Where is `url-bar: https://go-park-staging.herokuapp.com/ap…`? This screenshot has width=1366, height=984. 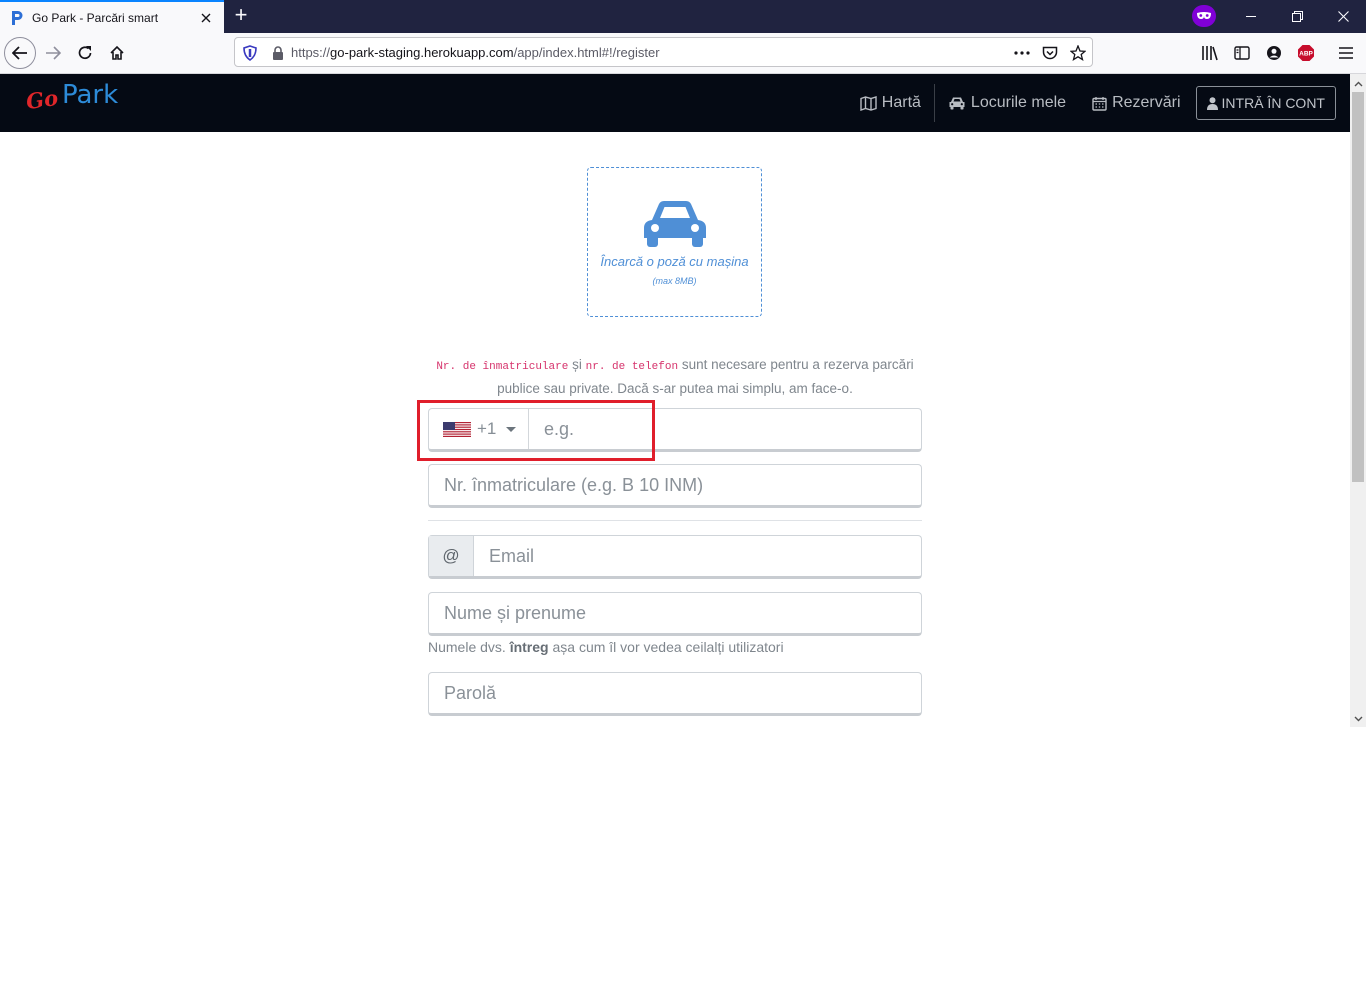 url-bar: https://go-park-staging.herokuapp.com/ap… is located at coordinates (663, 52).